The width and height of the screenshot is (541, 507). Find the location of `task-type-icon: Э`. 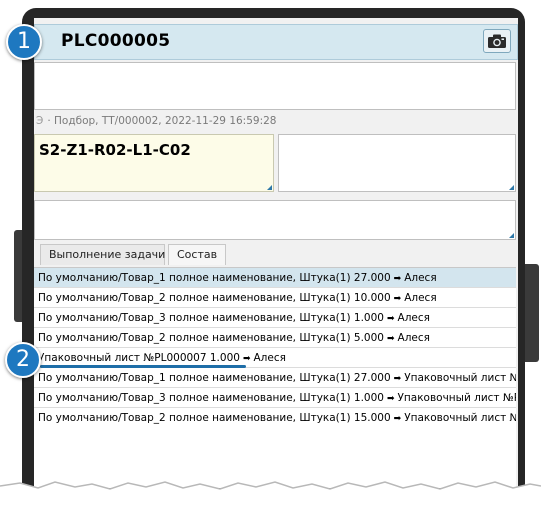

task-type-icon: Э is located at coordinates (40, 121).